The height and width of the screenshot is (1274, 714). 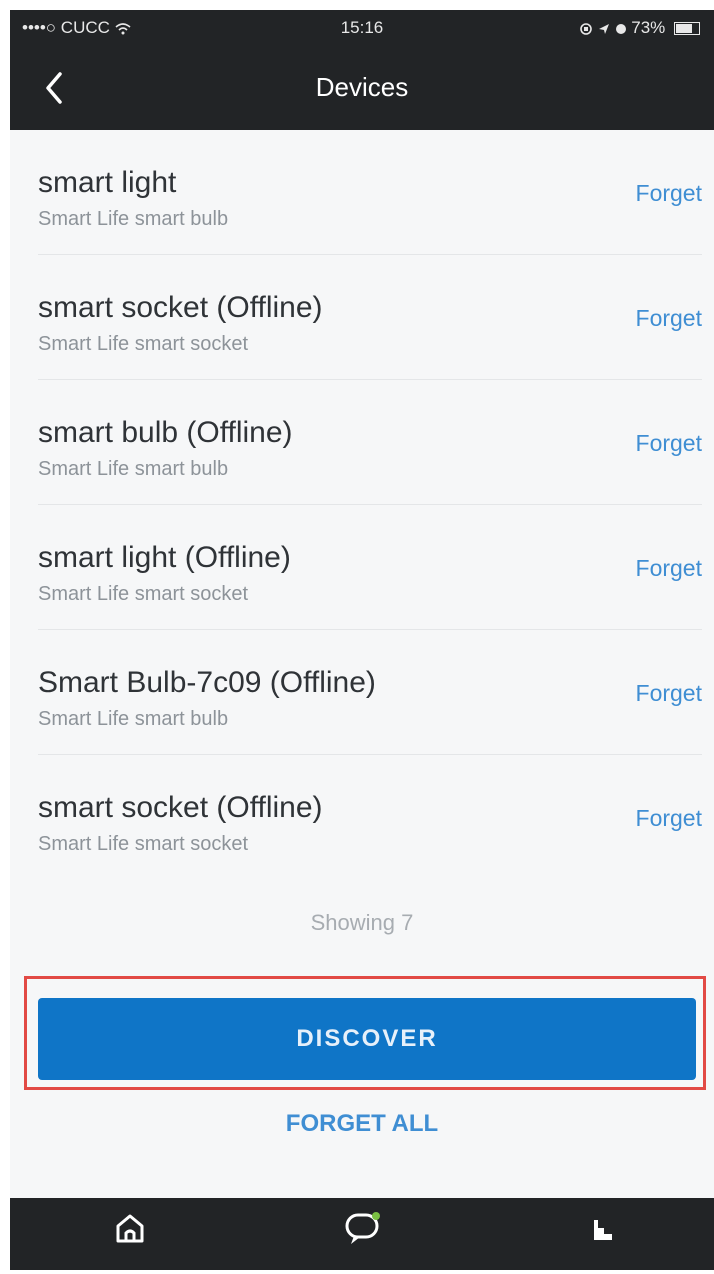 What do you see at coordinates (588, 27) in the screenshot?
I see `lock-rotation-icon` at bounding box center [588, 27].